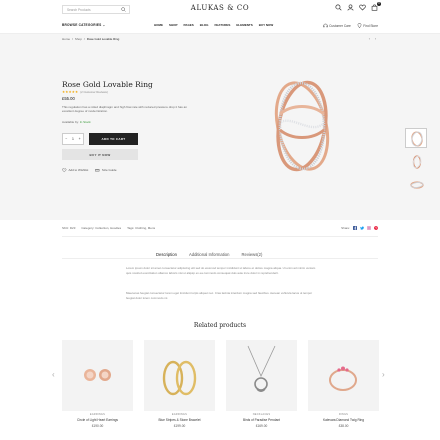 The height and width of the screenshot is (440, 440). I want to click on quantity-stepper: − 1 +, so click(73, 139).